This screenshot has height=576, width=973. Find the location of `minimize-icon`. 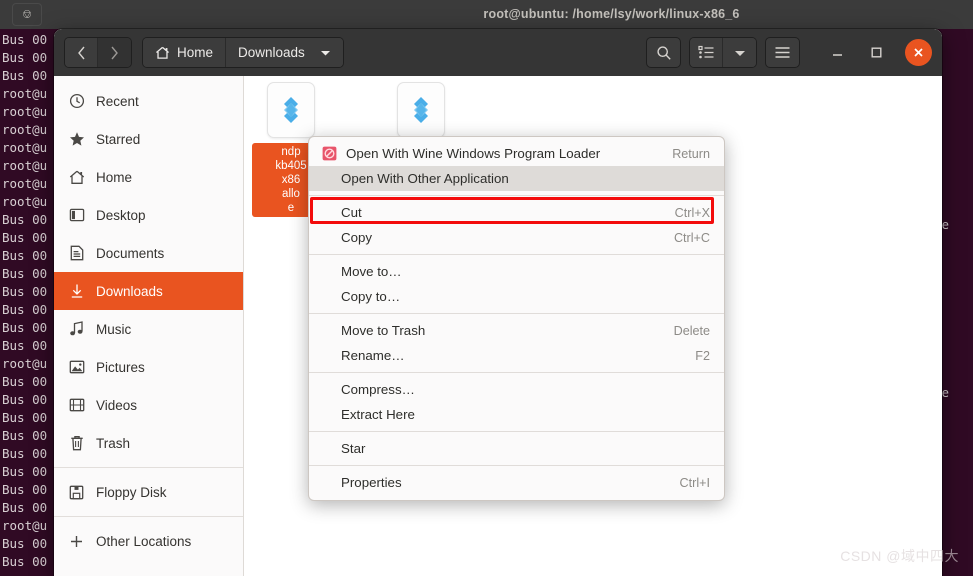

minimize-icon is located at coordinates (837, 55).